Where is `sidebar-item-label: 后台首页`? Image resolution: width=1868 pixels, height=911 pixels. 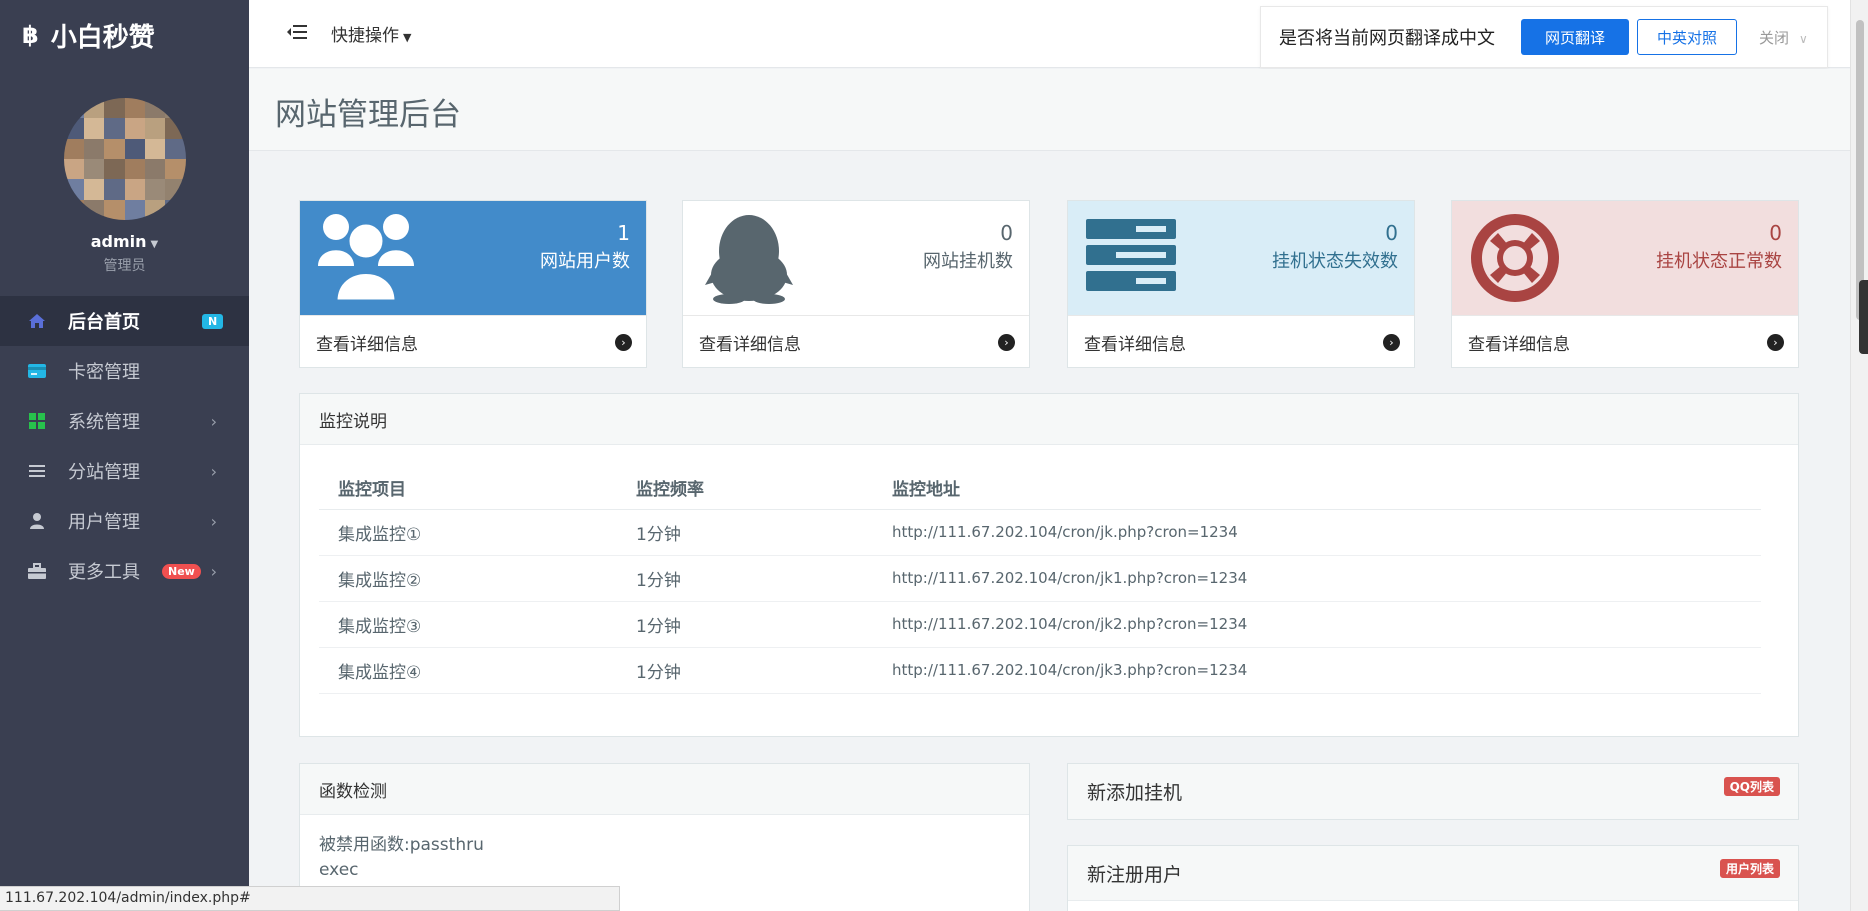 sidebar-item-label: 后台首页 is located at coordinates (104, 322).